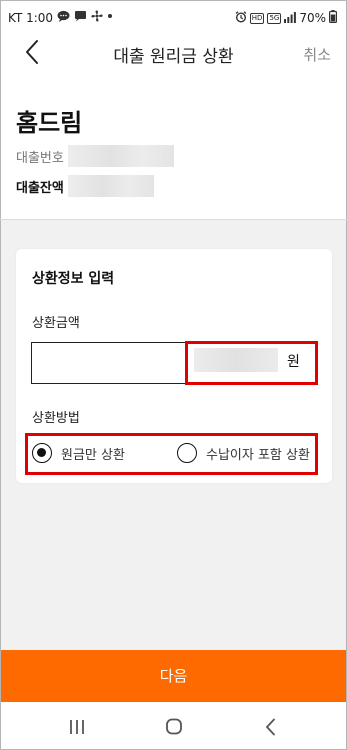  I want to click on navigation-bar, so click(173, 725).